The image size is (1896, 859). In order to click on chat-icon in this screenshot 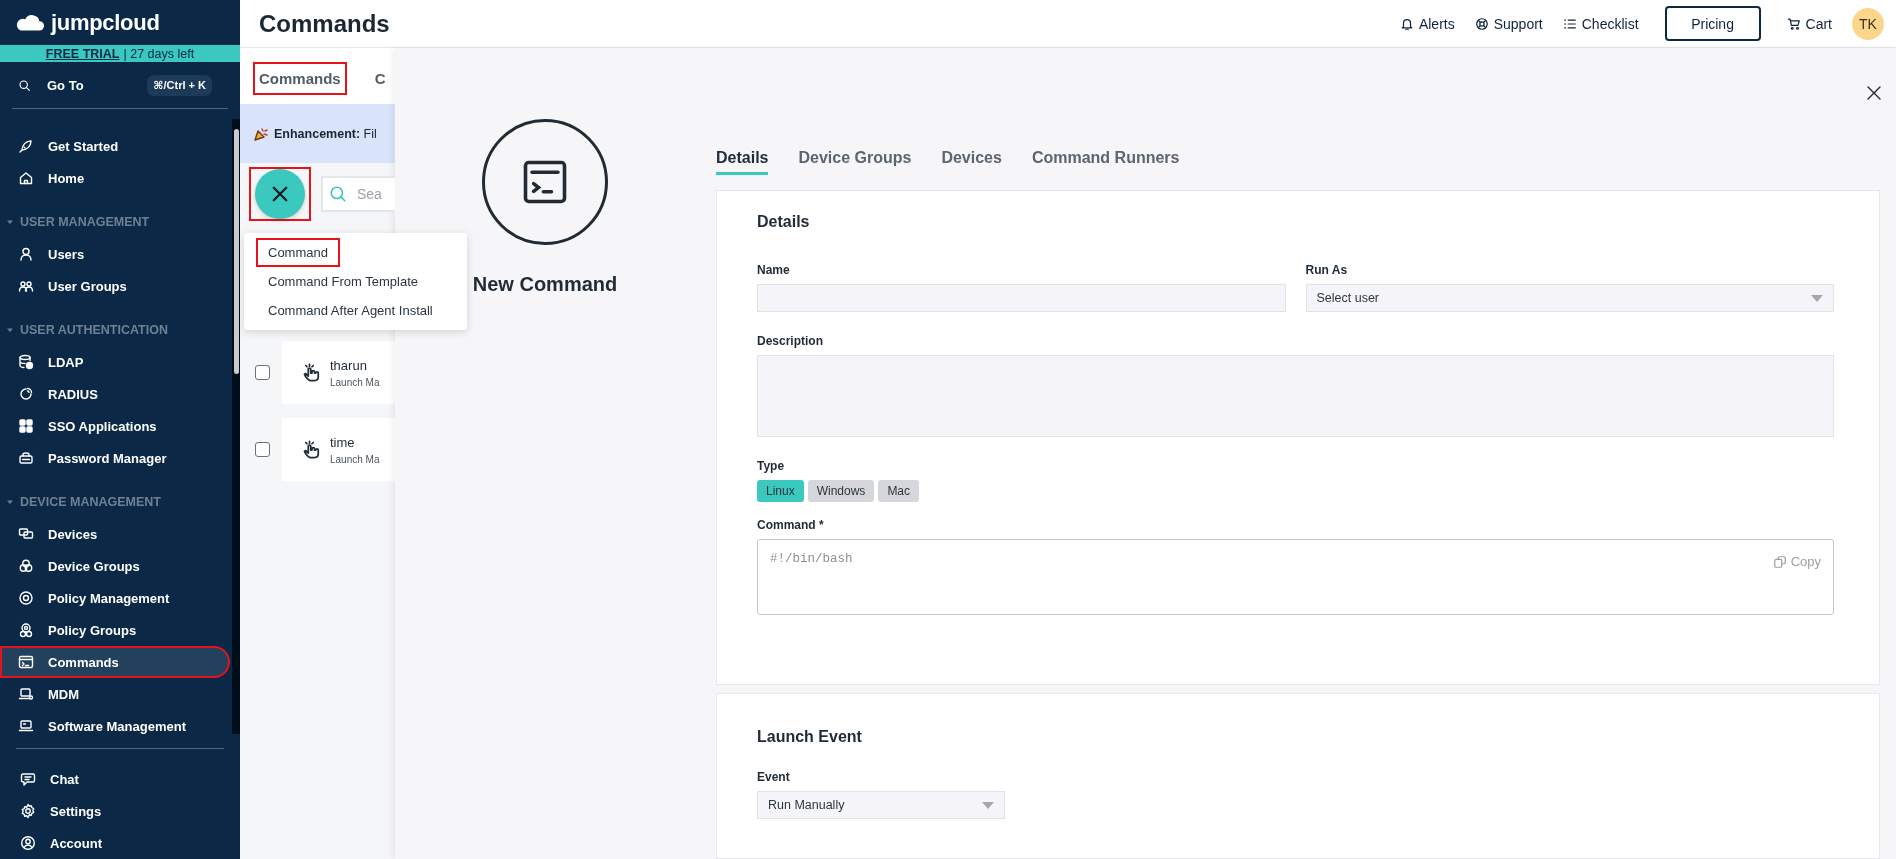, I will do `click(28, 779)`.